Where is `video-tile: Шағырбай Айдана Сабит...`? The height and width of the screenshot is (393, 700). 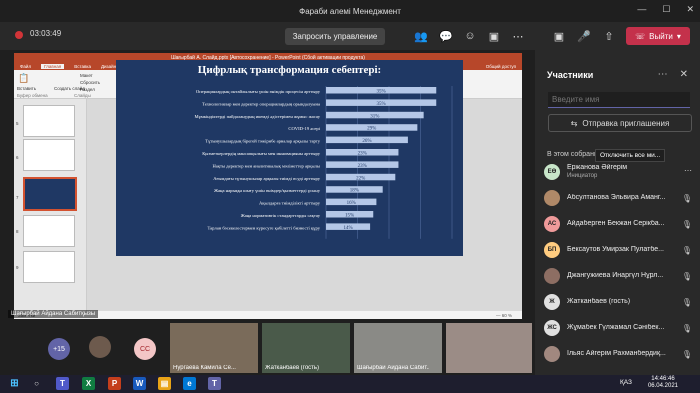 video-tile: Шағырбай Айдана Сабит... is located at coordinates (398, 348).